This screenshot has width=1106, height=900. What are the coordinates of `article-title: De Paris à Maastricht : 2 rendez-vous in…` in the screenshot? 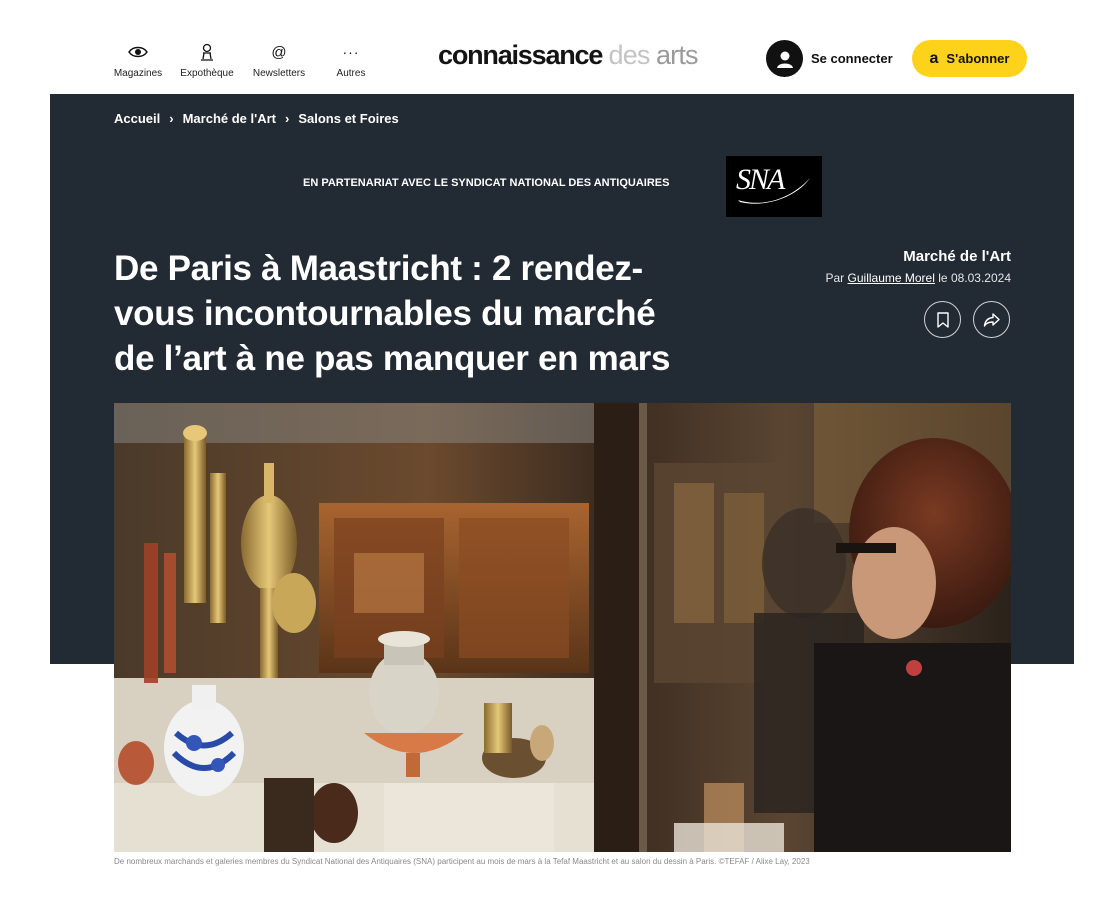 It's located at (392, 313).